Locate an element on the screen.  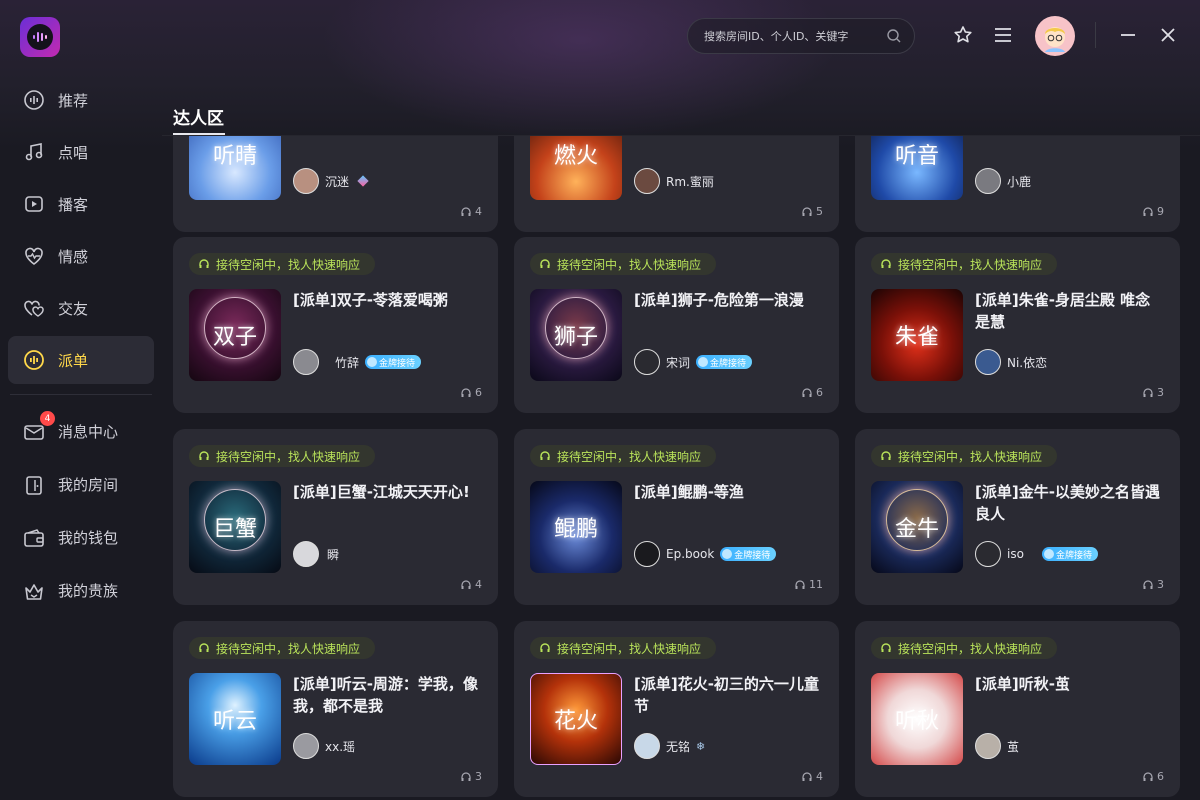
sidebar-item-emotion: 情感 is located at coordinates (81, 256).